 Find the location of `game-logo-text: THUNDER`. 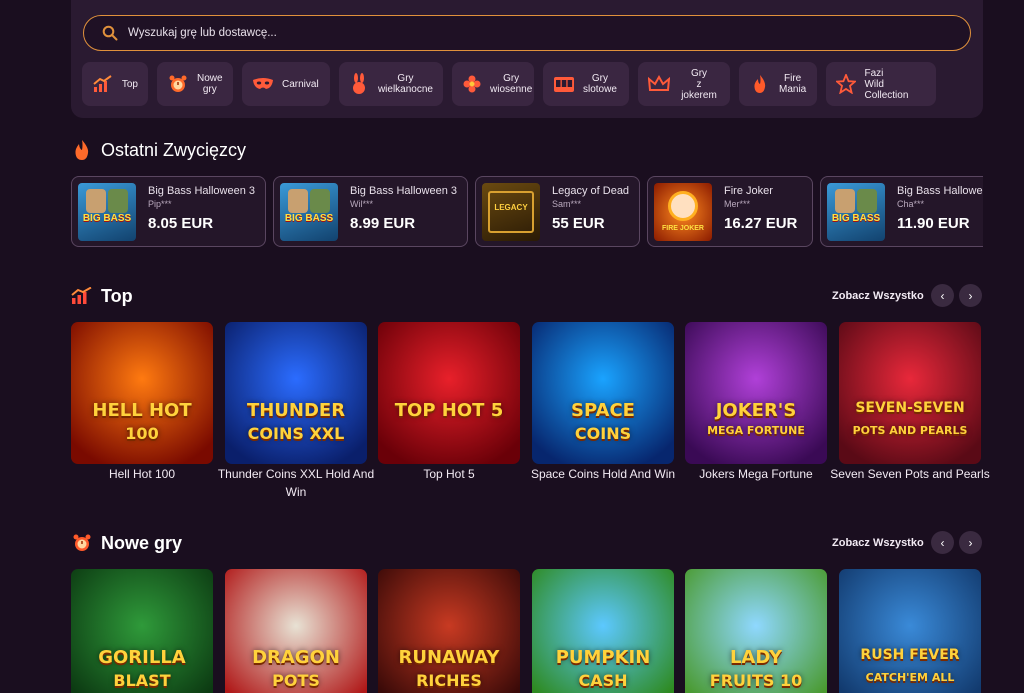

game-logo-text: THUNDER is located at coordinates (296, 410).